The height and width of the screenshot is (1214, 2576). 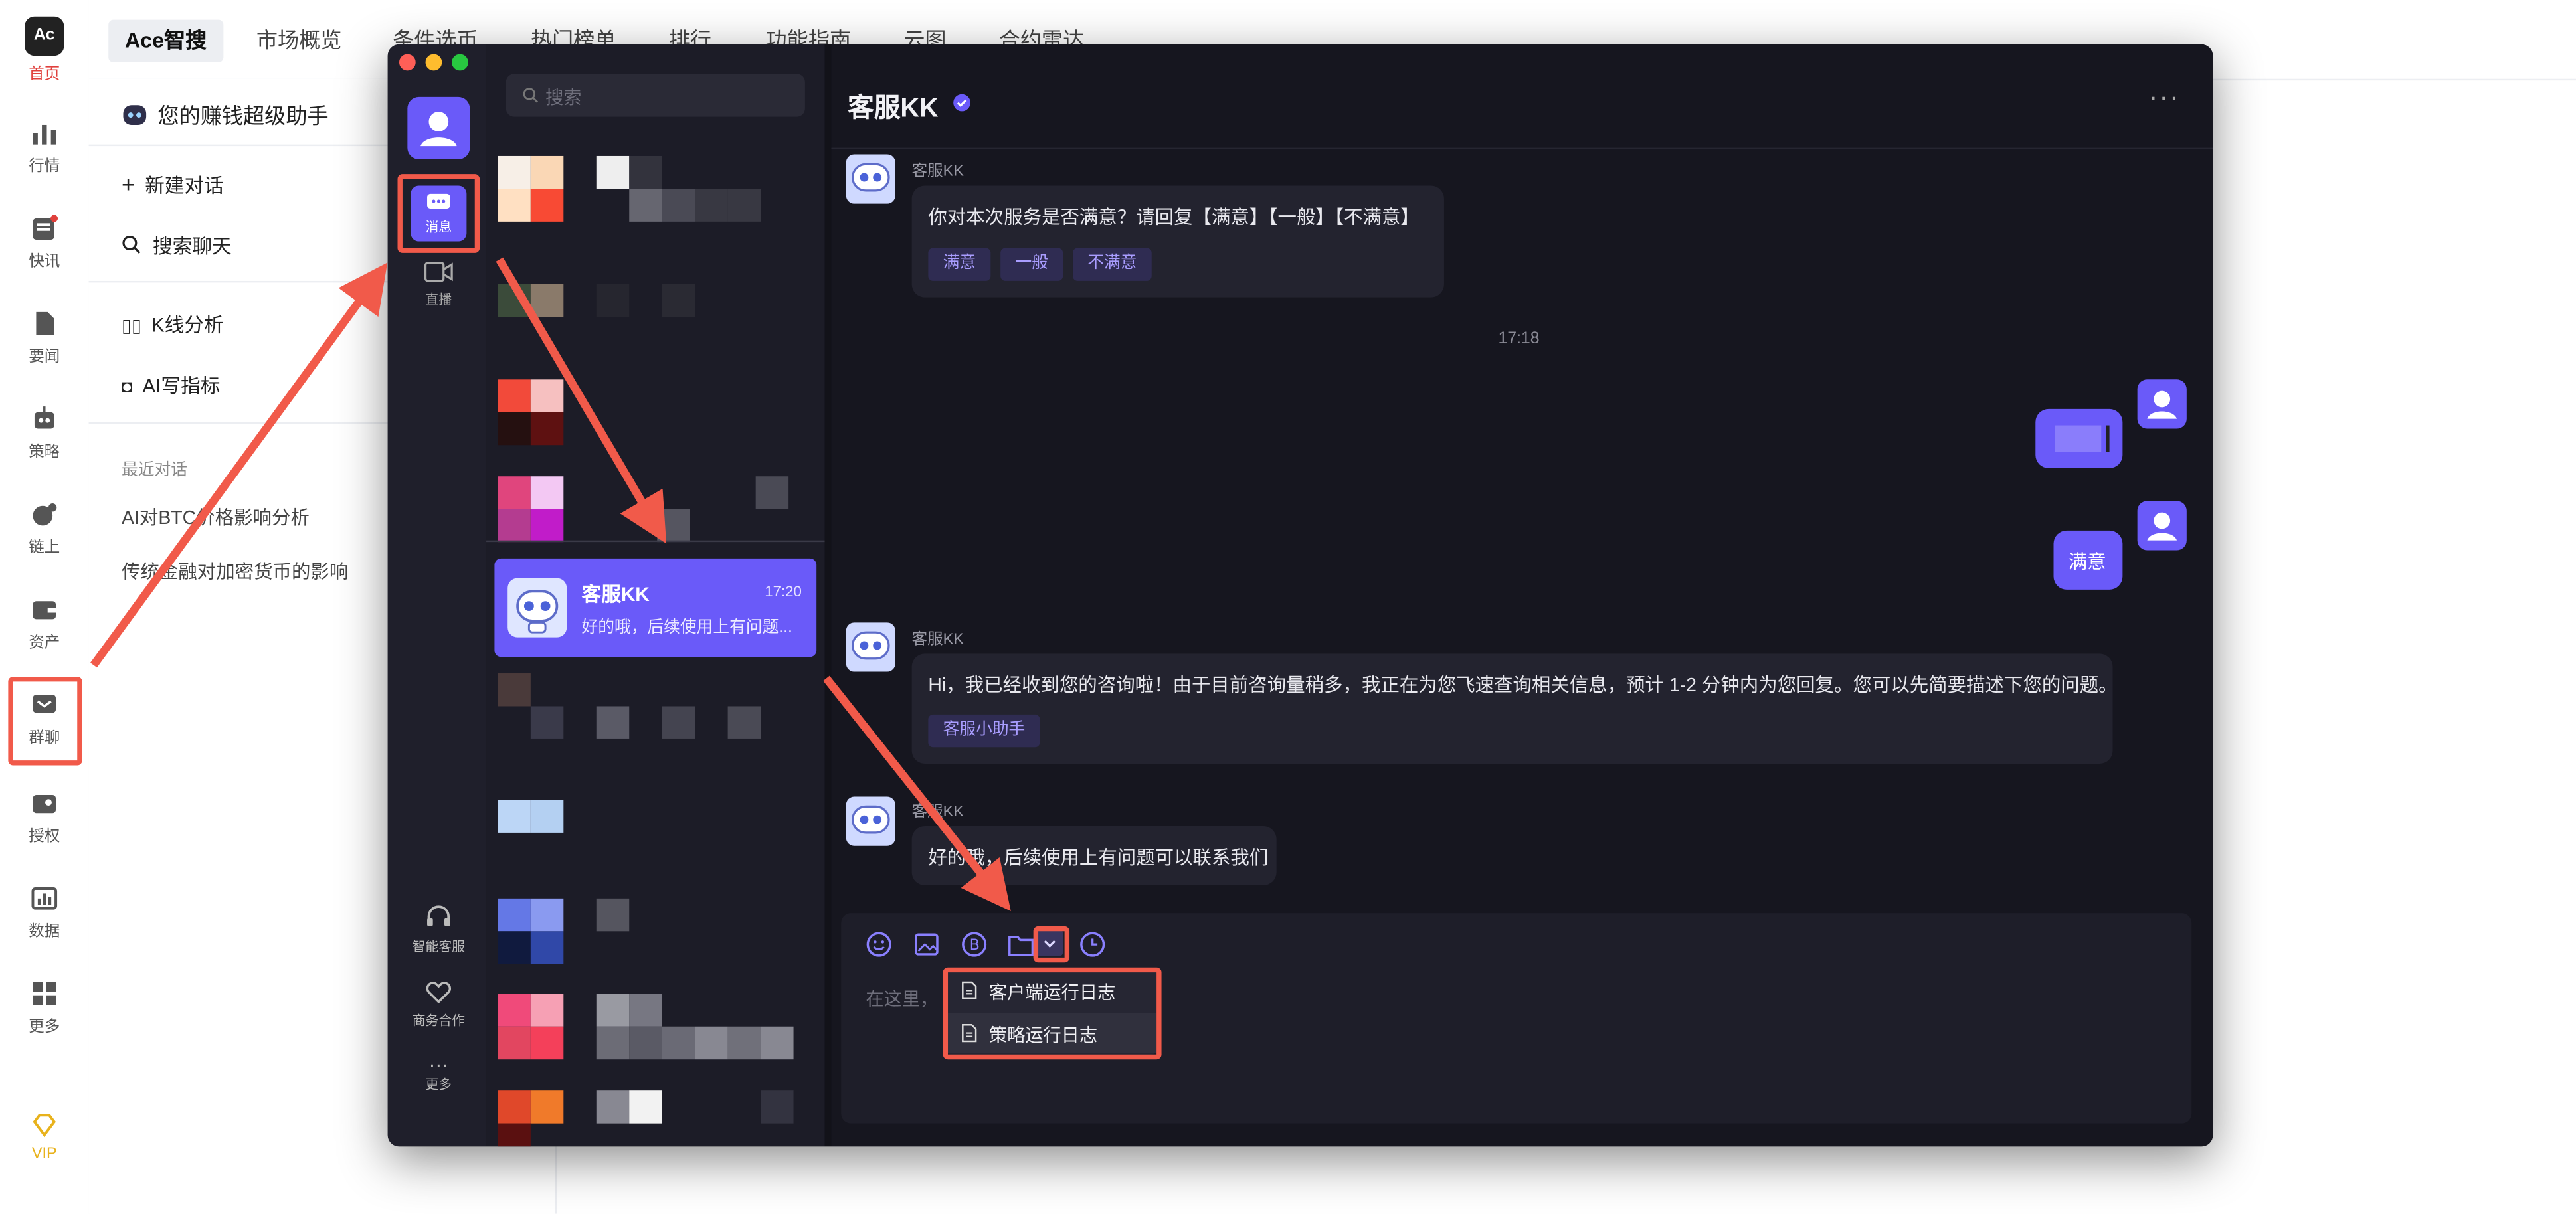 What do you see at coordinates (173, 324) in the screenshot?
I see `kline-analysis-button: ▯▯ K线分析` at bounding box center [173, 324].